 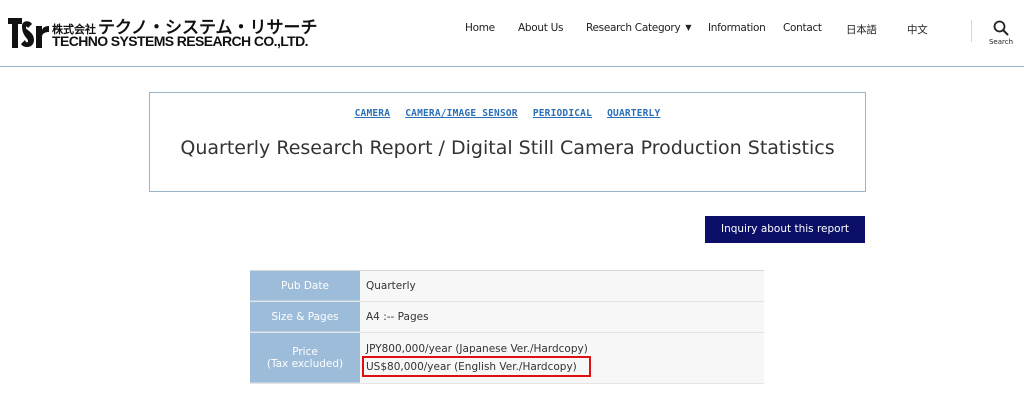 I want to click on size-pages-value: A4 :-- Pages, so click(x=562, y=317).